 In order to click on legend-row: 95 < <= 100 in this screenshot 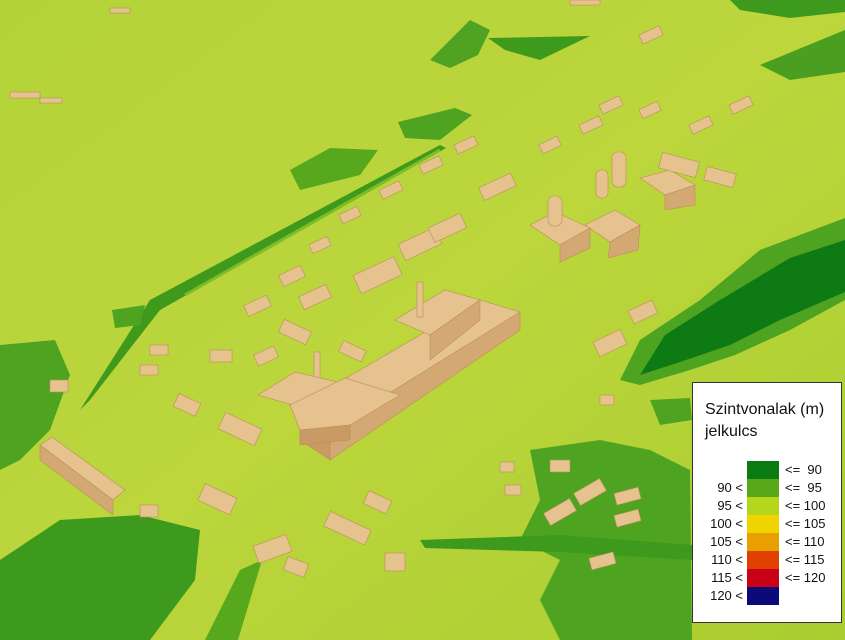, I will do `click(768, 506)`.